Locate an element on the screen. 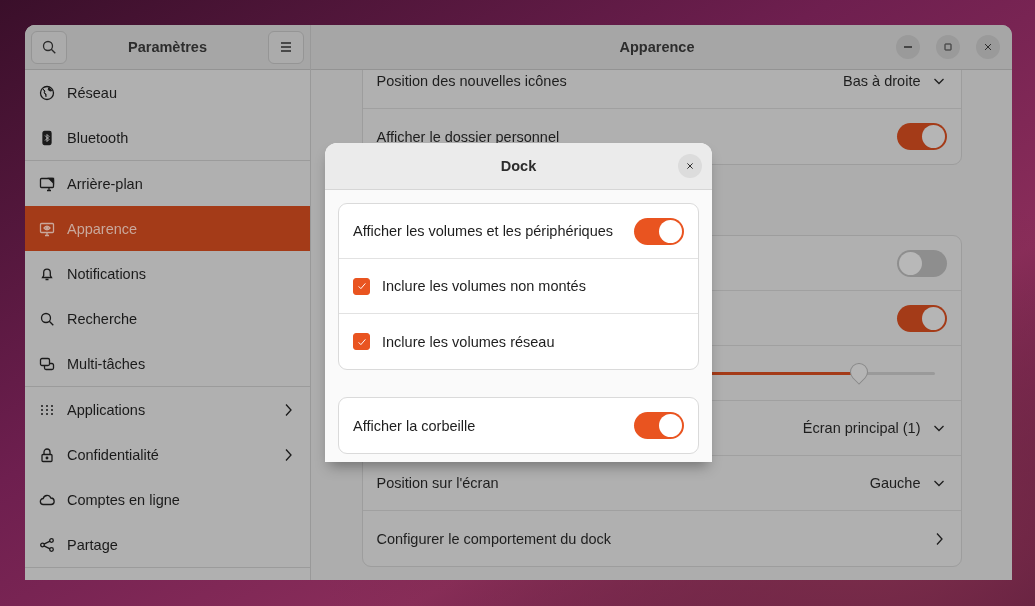 Image resolution: width=1035 pixels, height=606 pixels. sidebar-title: Paramètres is located at coordinates (167, 47).